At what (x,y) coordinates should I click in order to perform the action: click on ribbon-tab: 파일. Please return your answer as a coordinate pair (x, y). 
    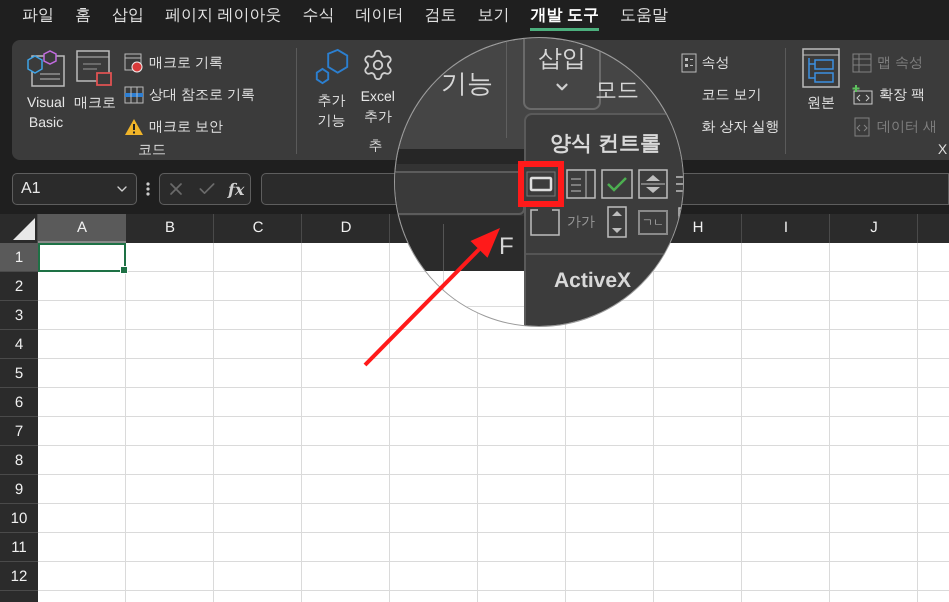
    Looking at the image, I should click on (38, 18).